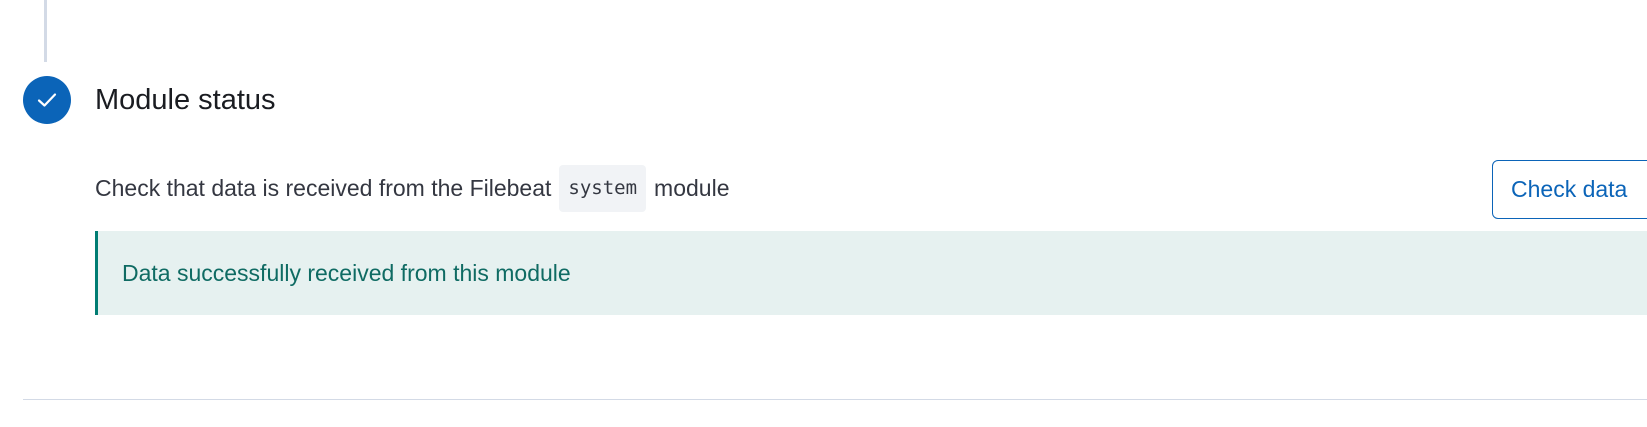 The width and height of the screenshot is (1647, 427). What do you see at coordinates (835, 399) in the screenshot?
I see `section-divider` at bounding box center [835, 399].